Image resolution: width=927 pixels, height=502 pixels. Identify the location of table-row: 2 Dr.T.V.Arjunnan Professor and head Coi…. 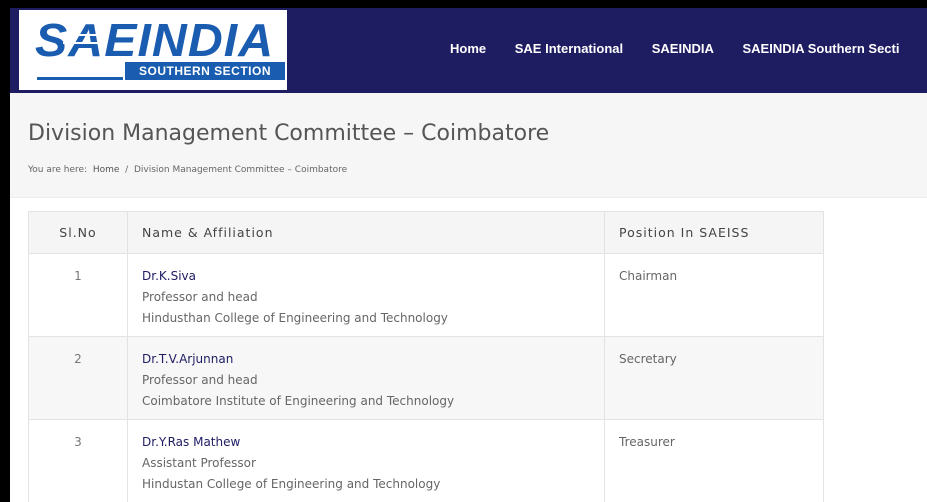
(426, 378).